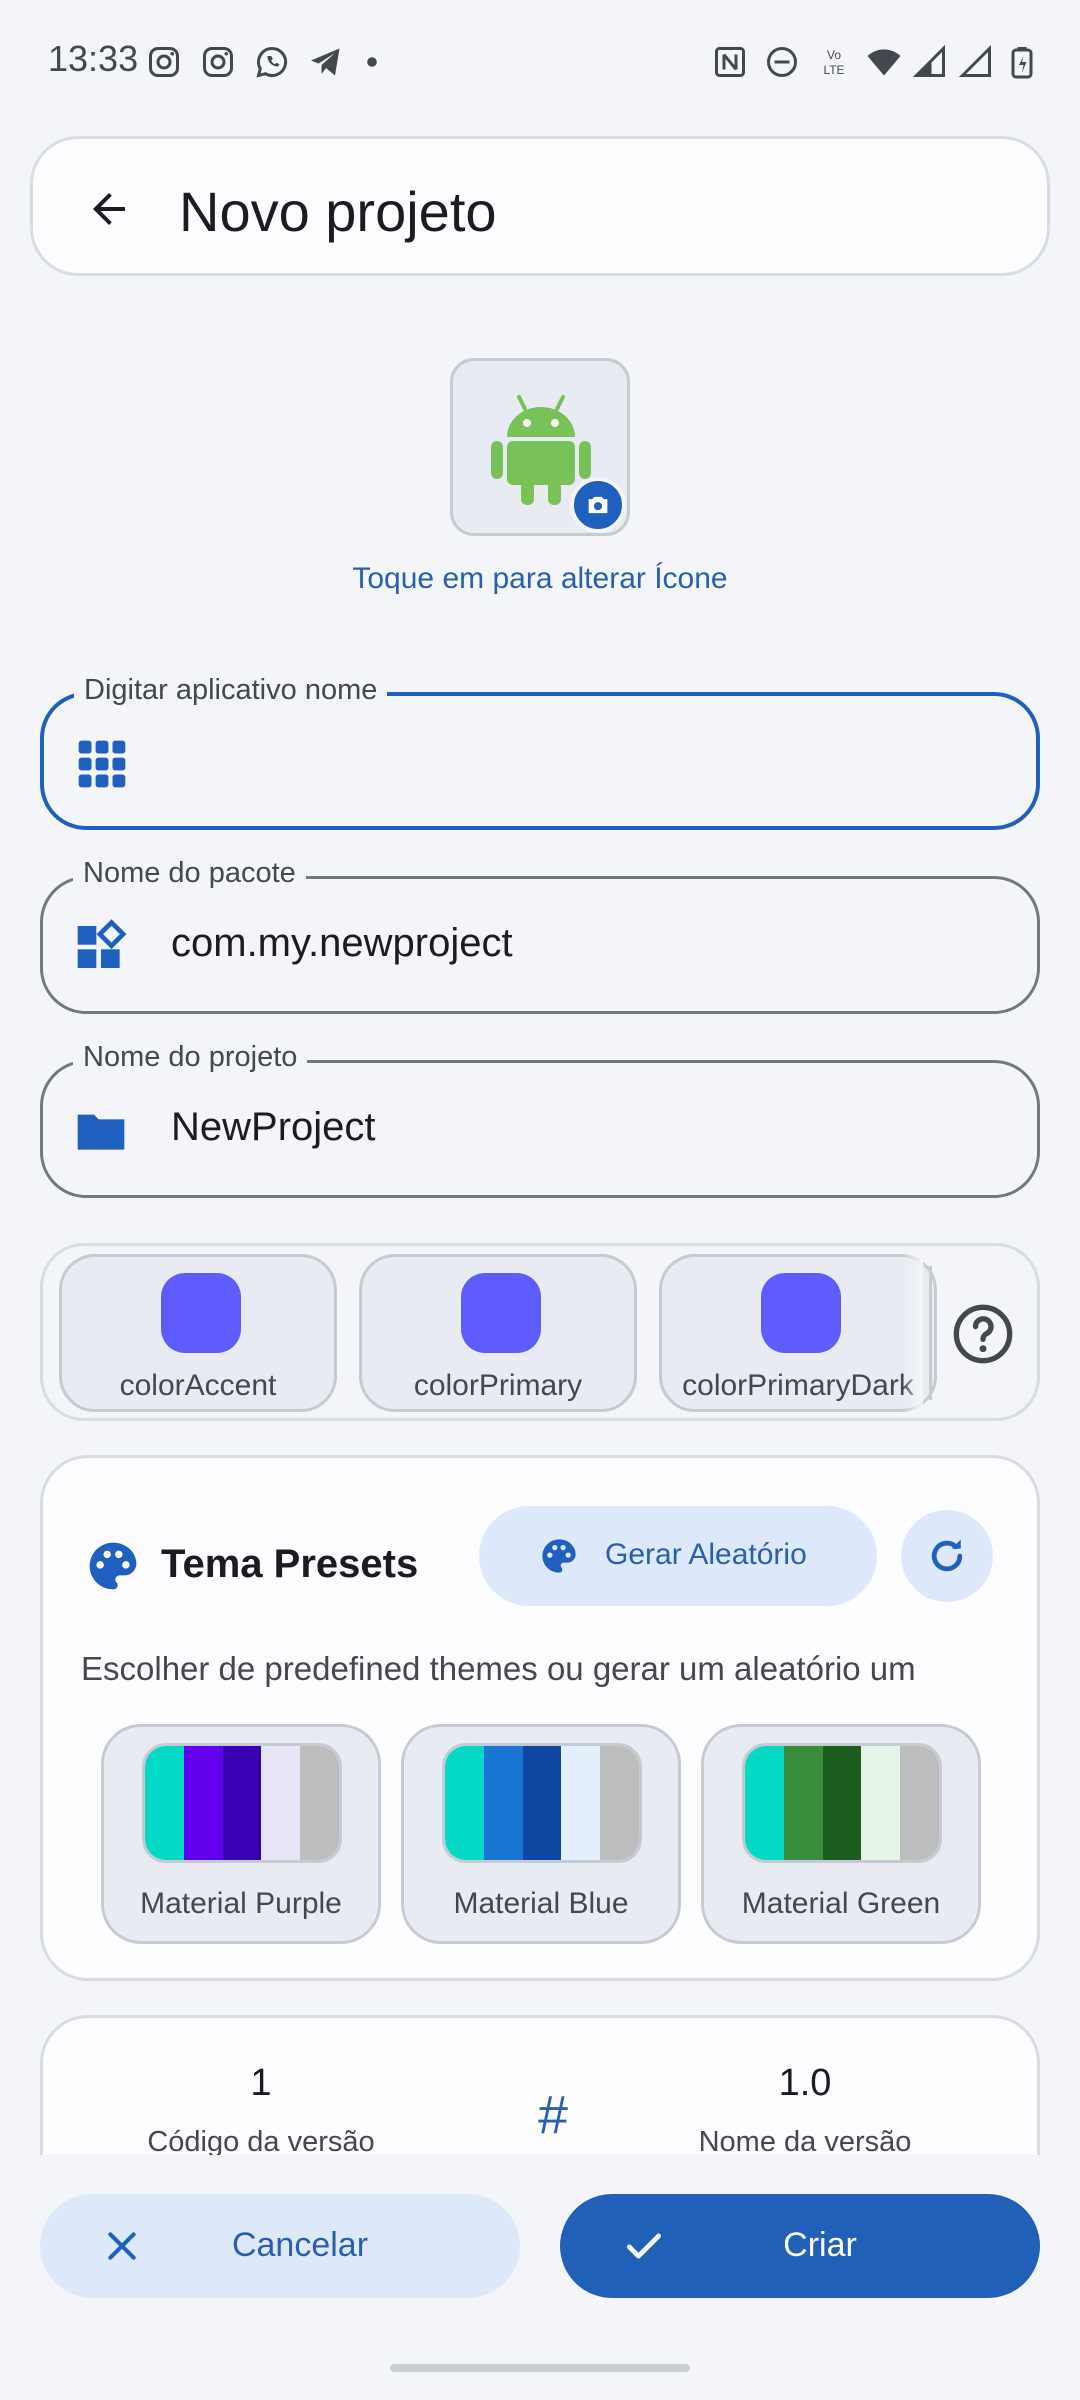  What do you see at coordinates (342, 943) in the screenshot?
I see `package-name-value: com.my.newproject` at bounding box center [342, 943].